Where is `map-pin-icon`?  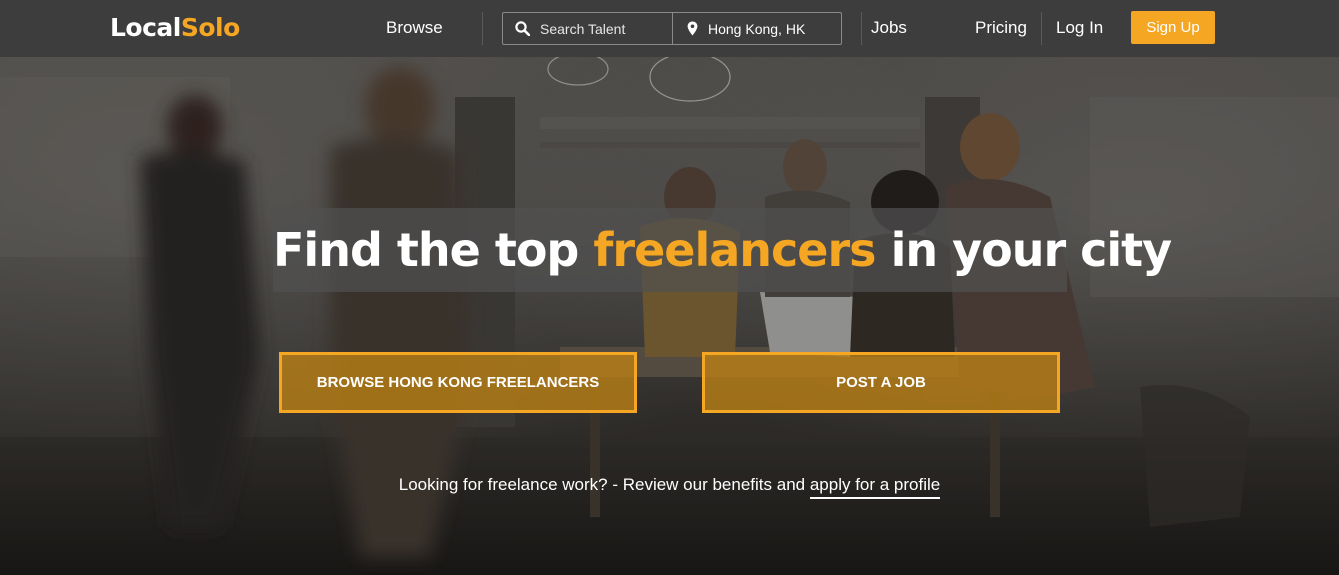 map-pin-icon is located at coordinates (692, 28).